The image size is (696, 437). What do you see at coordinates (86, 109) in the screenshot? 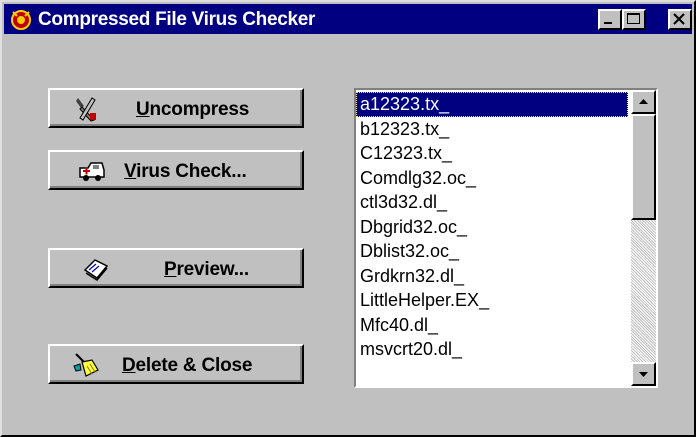
I see `tools-icon` at bounding box center [86, 109].